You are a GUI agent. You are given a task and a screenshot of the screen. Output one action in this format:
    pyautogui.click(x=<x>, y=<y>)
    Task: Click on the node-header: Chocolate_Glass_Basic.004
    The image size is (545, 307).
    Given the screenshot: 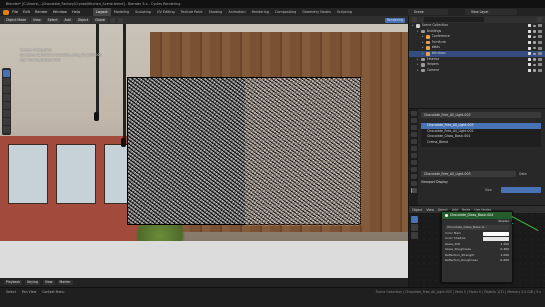 What is the action you would take?
    pyautogui.click(x=477, y=215)
    